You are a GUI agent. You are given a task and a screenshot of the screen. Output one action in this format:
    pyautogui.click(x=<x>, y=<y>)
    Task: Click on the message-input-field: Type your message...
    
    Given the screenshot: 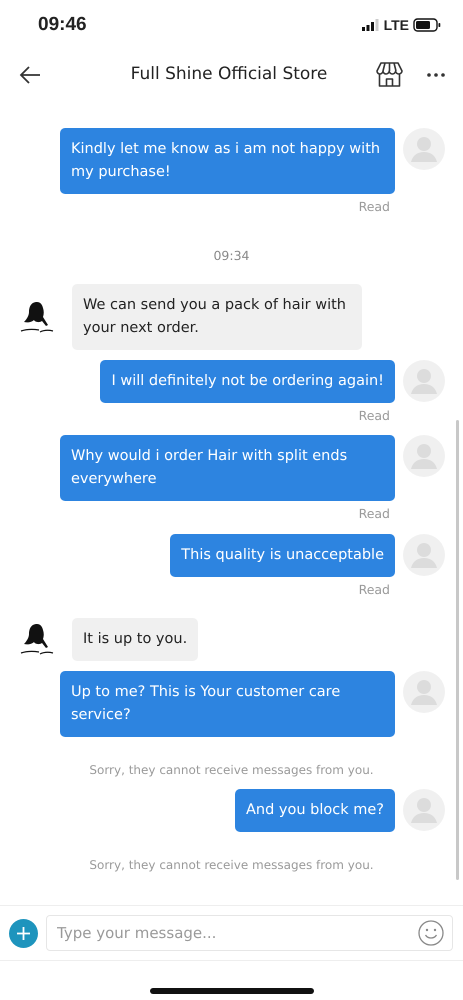 What is the action you would take?
    pyautogui.click(x=249, y=933)
    